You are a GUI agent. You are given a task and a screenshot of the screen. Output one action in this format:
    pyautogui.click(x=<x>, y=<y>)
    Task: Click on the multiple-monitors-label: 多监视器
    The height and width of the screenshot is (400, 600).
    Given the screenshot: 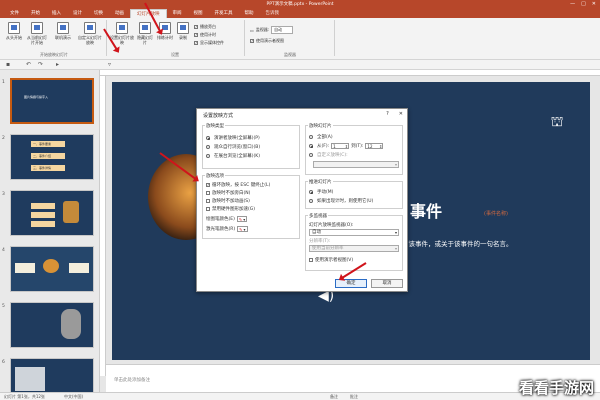 What is the action you would take?
    pyautogui.click(x=318, y=216)
    